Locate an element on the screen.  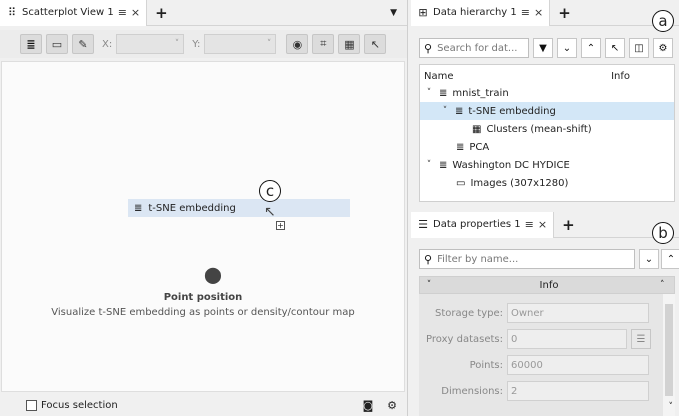
properties-tabbar: ☰ Data properties 1 ≡ × + is located at coordinates (545, 224).